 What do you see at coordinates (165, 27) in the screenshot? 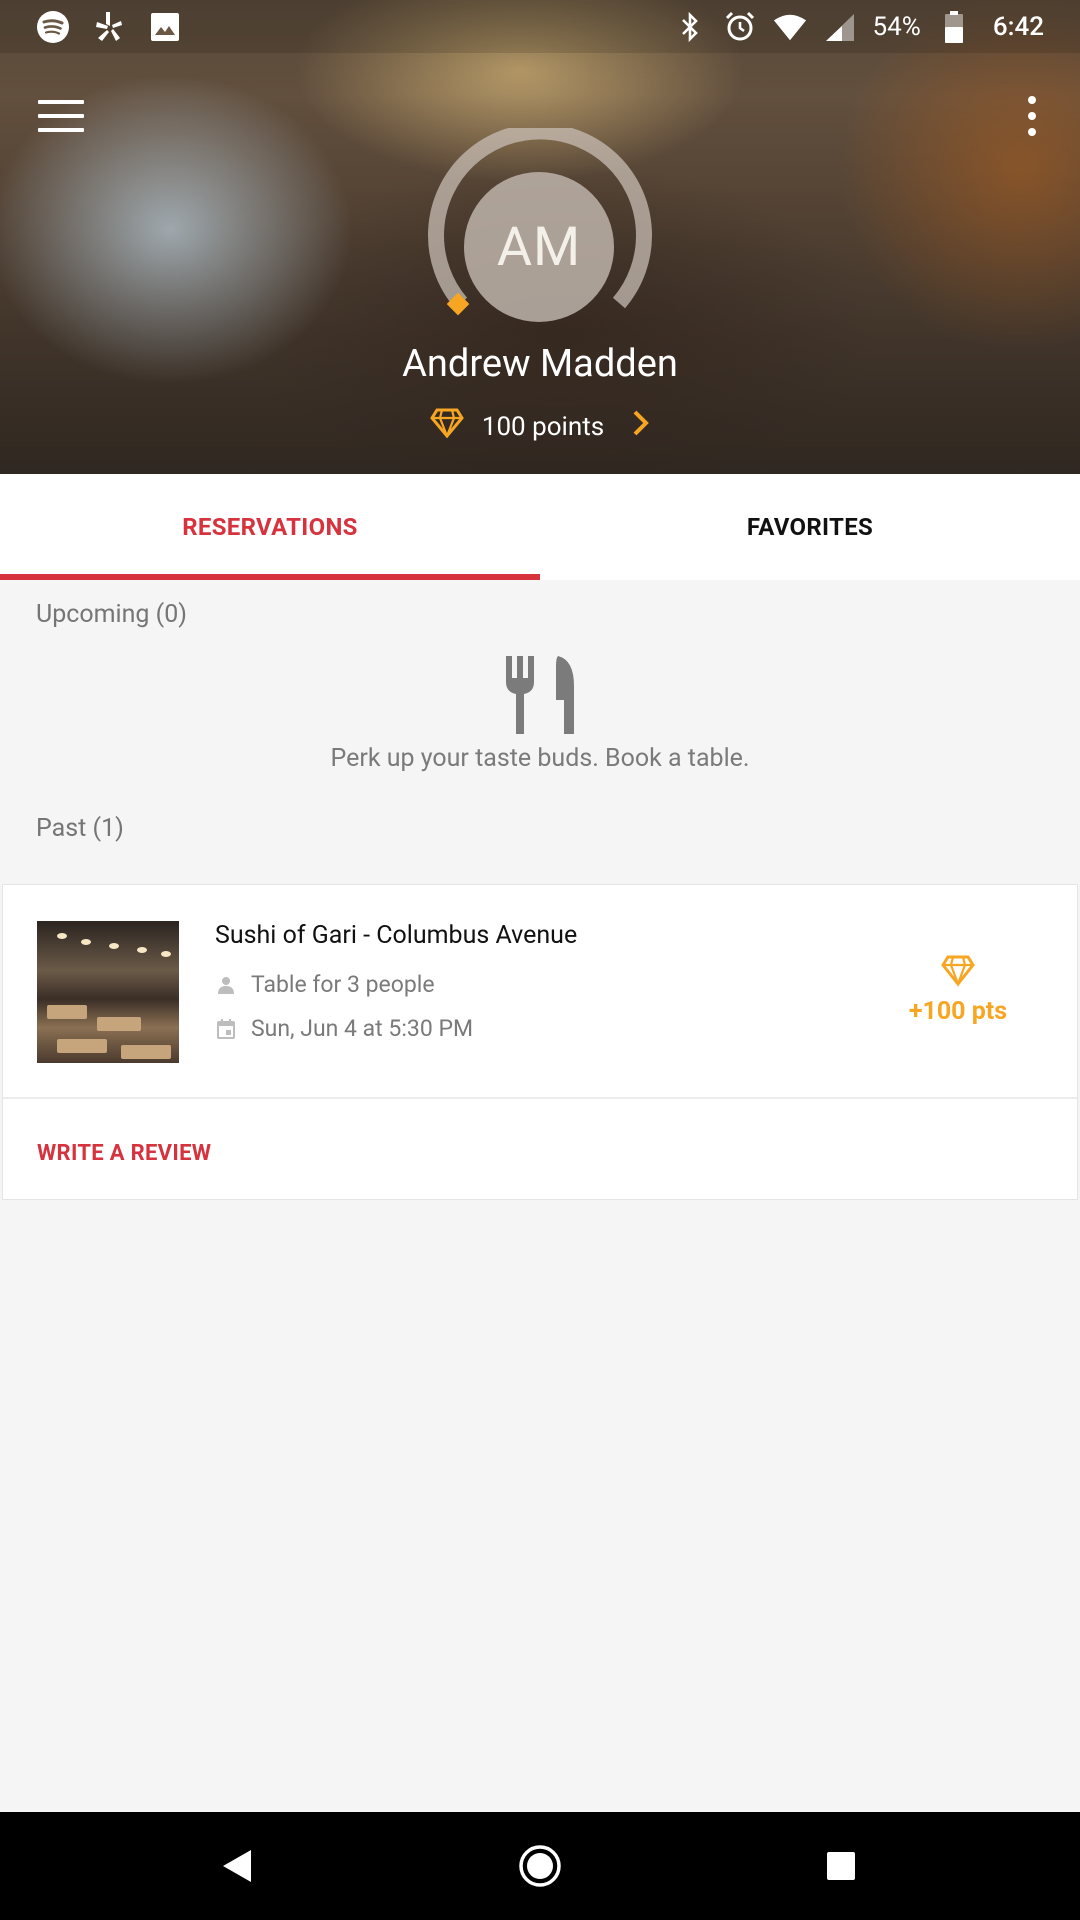
I see `image-icon` at bounding box center [165, 27].